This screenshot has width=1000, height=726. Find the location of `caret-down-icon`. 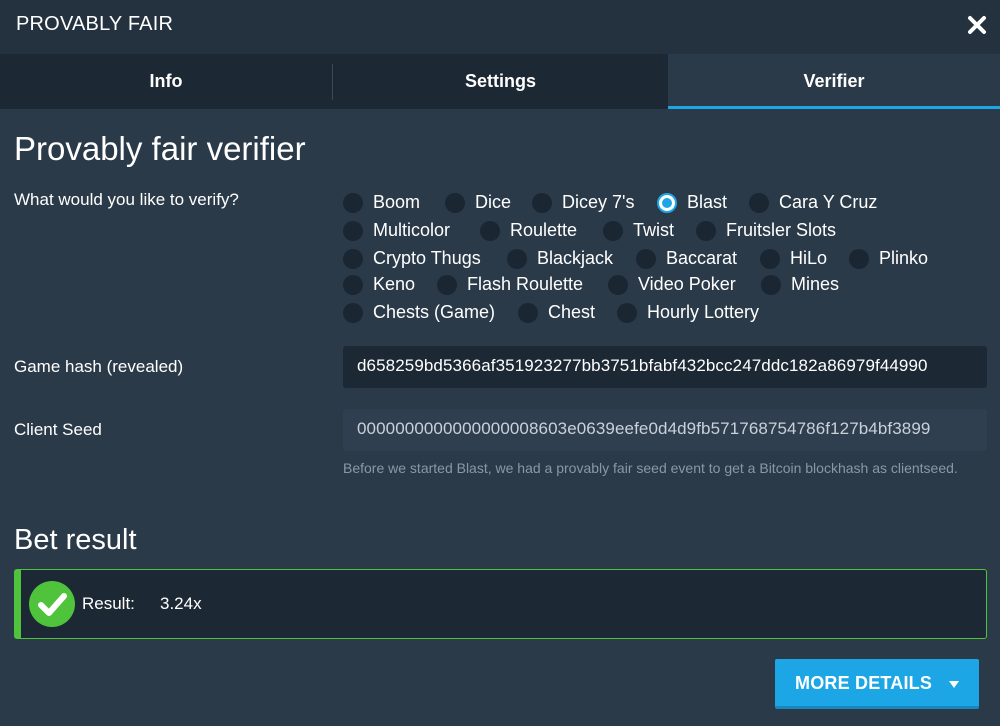

caret-down-icon is located at coordinates (954, 684).